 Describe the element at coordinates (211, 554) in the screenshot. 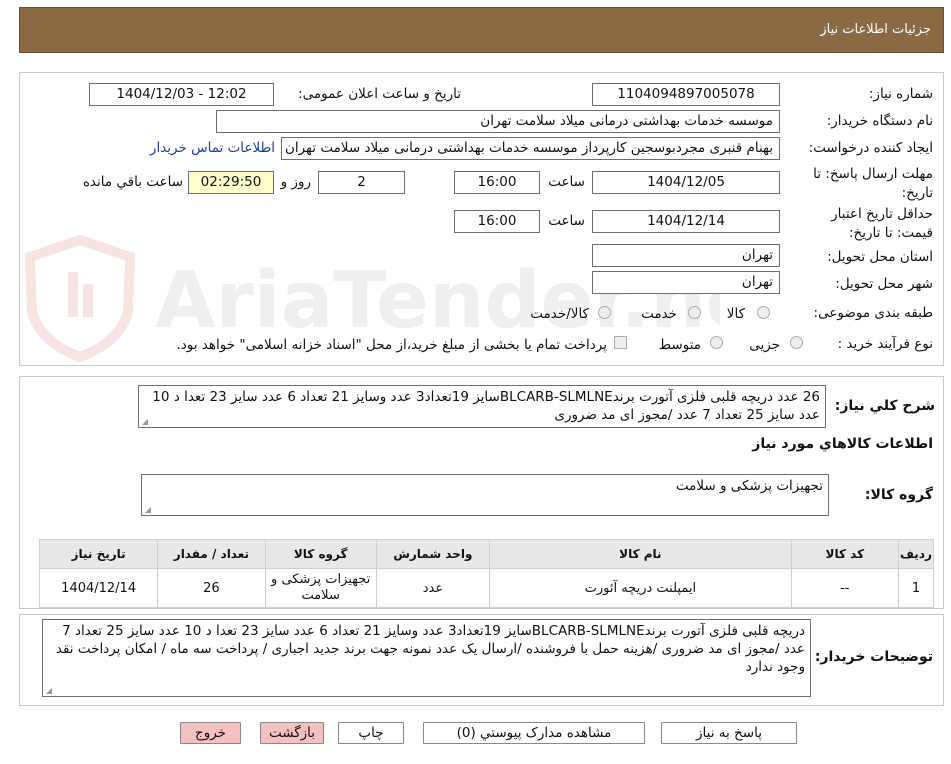

I see `col-header-quantity: تعداد / مقدار` at that location.